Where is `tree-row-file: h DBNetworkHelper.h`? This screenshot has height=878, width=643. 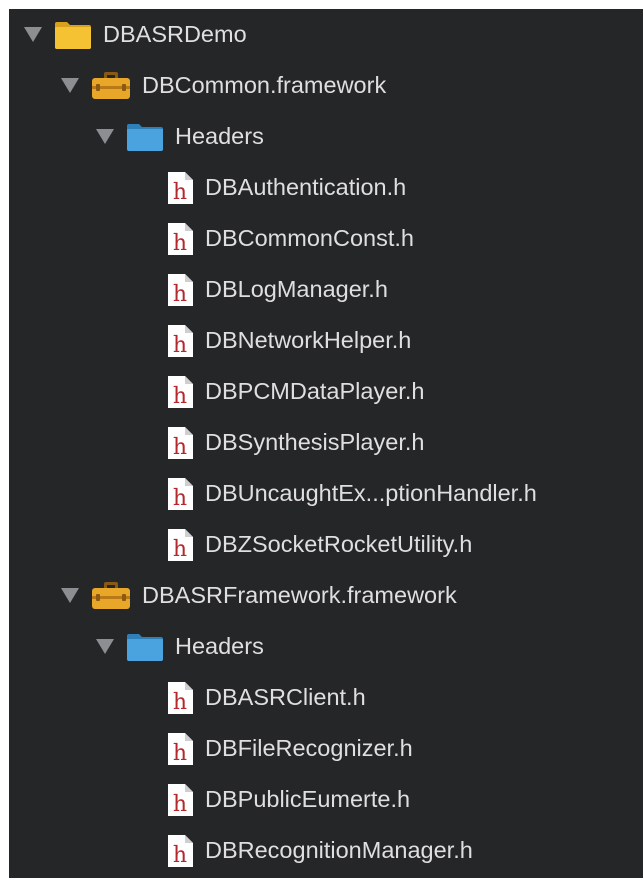 tree-row-file: h DBNetworkHelper.h is located at coordinates (326, 340).